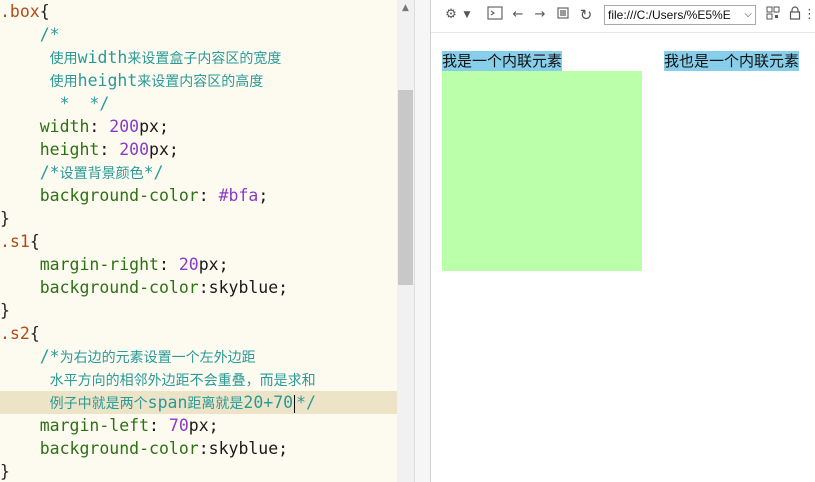  I want to click on inline-span-2: 我也是一个内联元素, so click(732, 61).